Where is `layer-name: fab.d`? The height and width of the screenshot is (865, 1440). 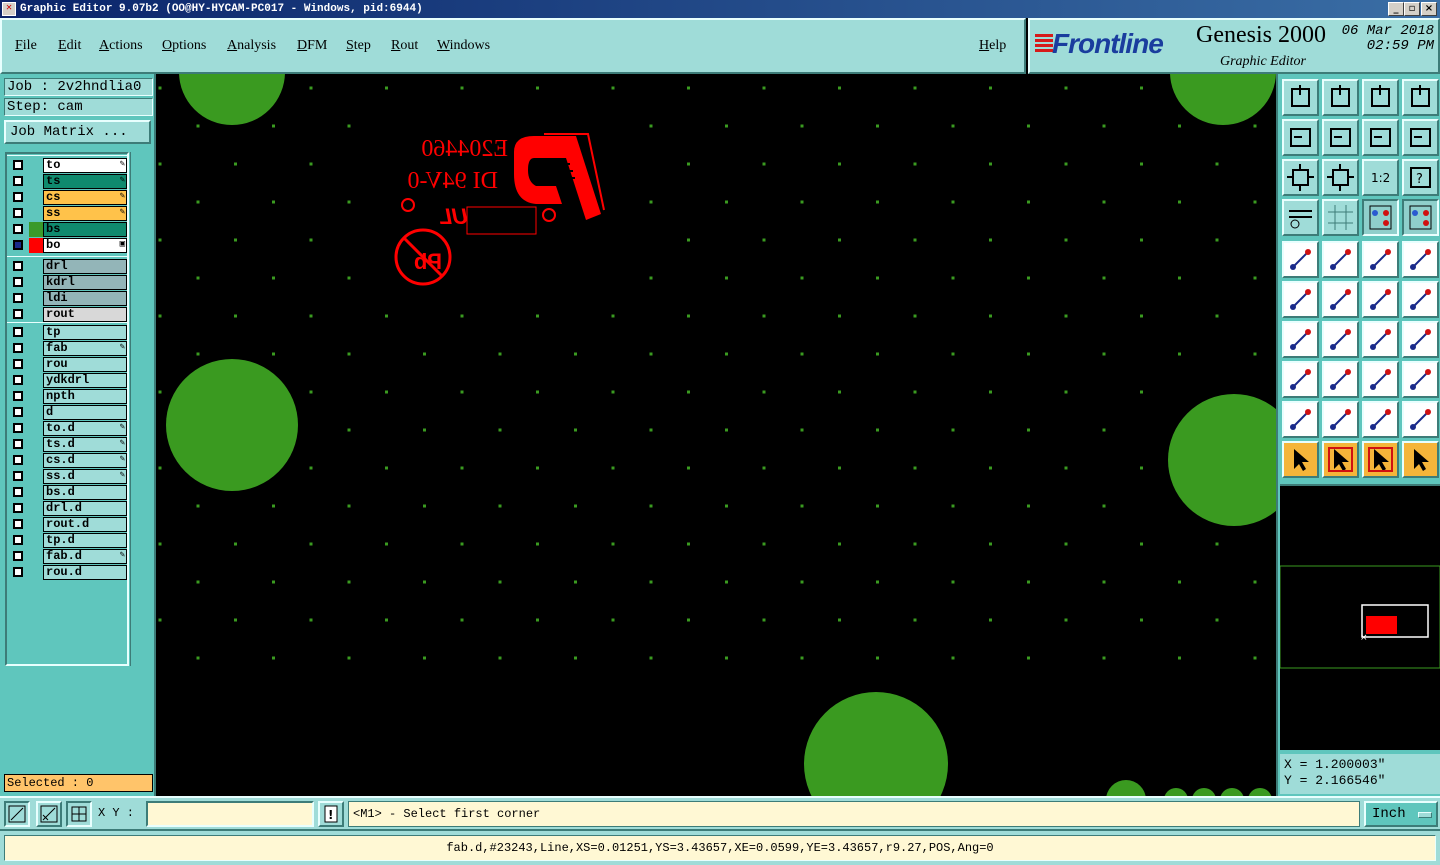 layer-name: fab.d is located at coordinates (85, 556).